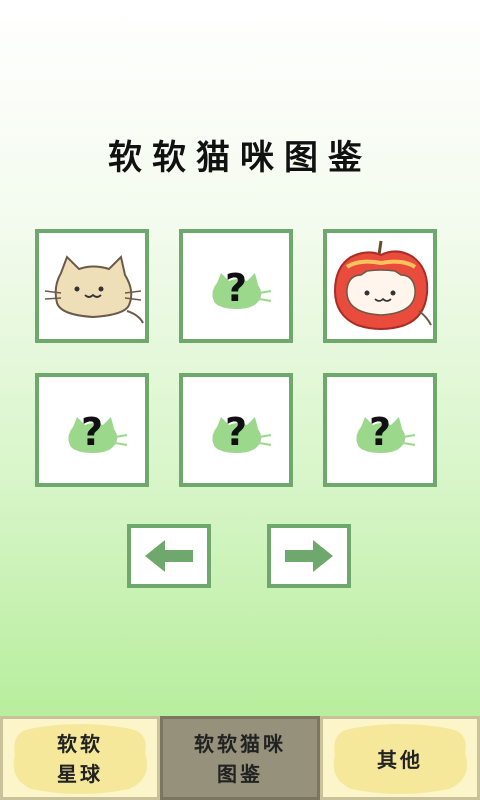 The width and height of the screenshot is (480, 800). What do you see at coordinates (94, 289) in the screenshot?
I see `beige-cat-icon` at bounding box center [94, 289].